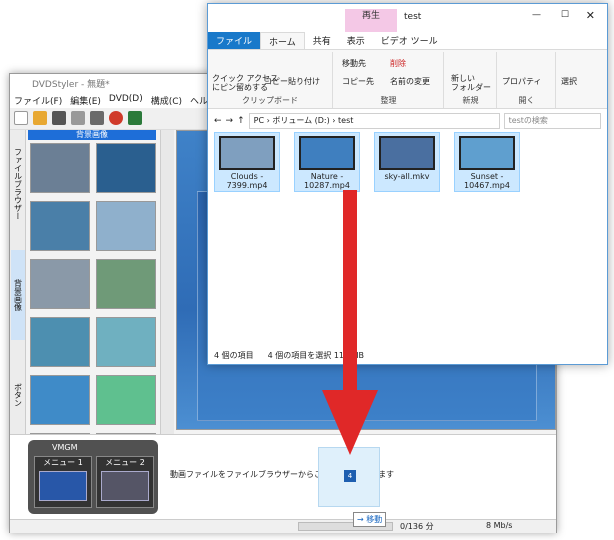  I want to click on menu-edit: 編集(E), so click(85, 101).